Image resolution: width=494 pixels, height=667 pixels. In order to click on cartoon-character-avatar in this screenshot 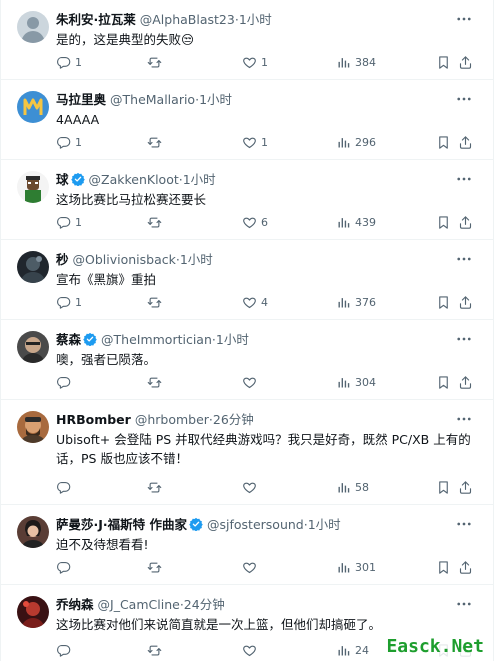, I will do `click(33, 187)`.